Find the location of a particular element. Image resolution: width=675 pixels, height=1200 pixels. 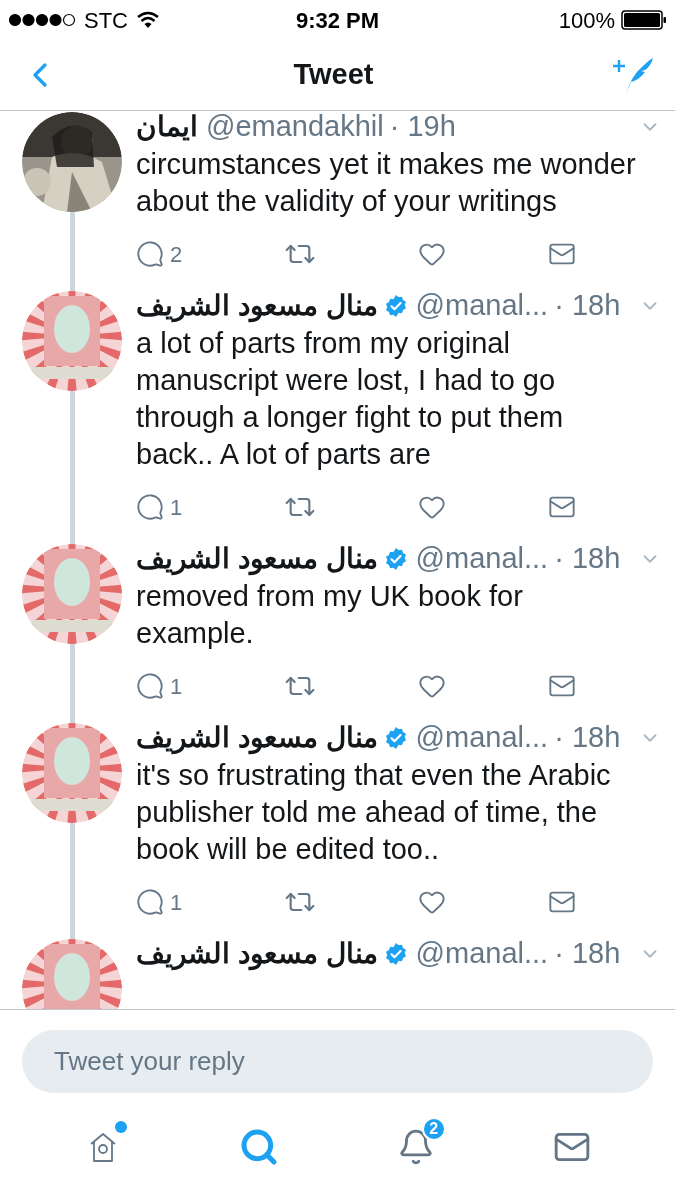

author-handle: @emandakhil is located at coordinates (295, 128).